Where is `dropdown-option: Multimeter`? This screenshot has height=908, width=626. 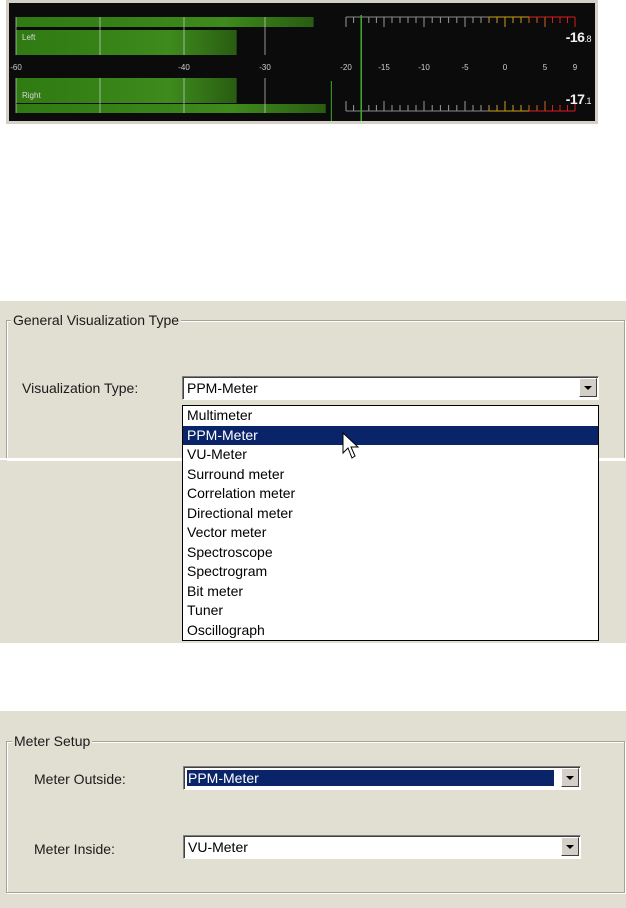
dropdown-option: Multimeter is located at coordinates (390, 416).